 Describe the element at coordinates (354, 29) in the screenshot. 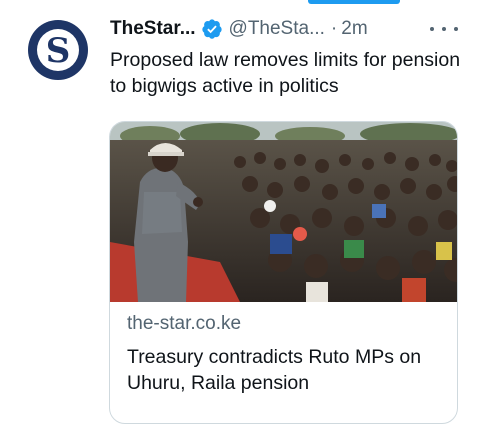

I see `timestamp: 2m` at that location.